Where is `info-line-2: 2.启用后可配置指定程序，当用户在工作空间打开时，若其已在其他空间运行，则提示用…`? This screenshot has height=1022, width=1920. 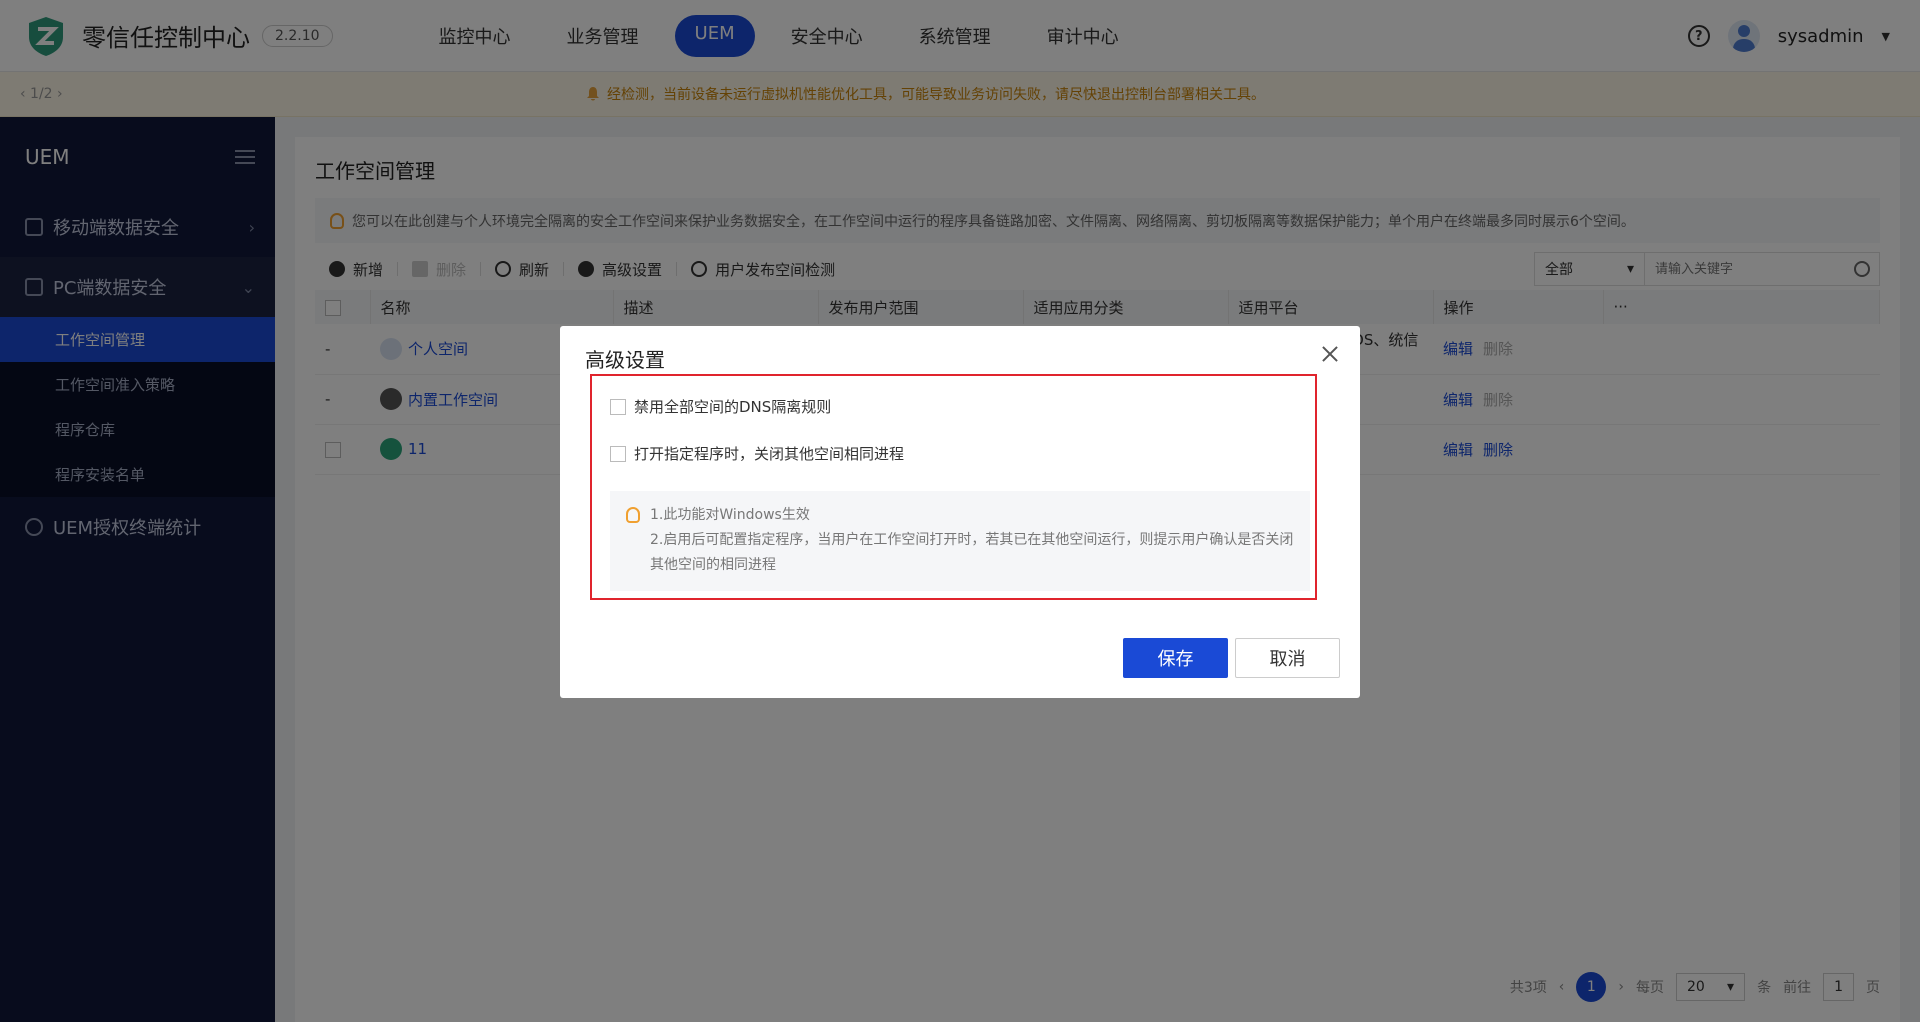
info-line-2: 2.启用后可配置指定程序，当用户在工作空间打开时，若其已在其他空间运行，则提示用… is located at coordinates (972, 552).